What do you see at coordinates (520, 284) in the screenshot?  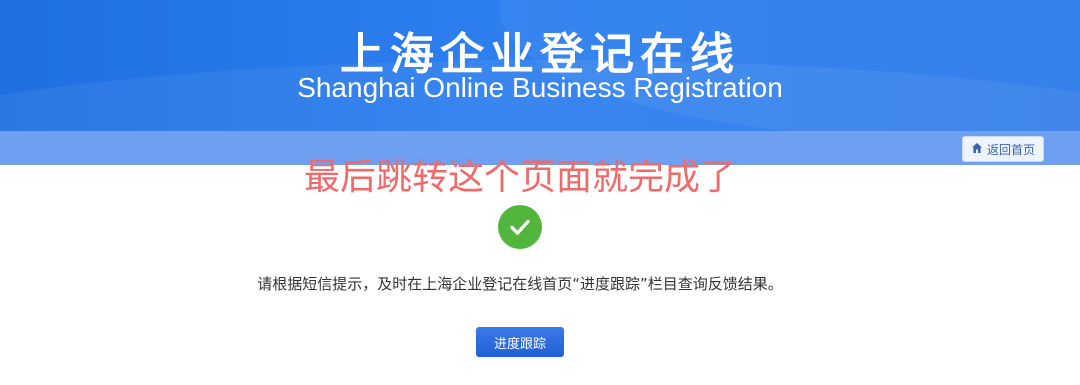 I see `result-message: 请根据短信提示，及时在上海企业登记在线首页“进度跟踪”栏目查询反馈结果。` at bounding box center [520, 284].